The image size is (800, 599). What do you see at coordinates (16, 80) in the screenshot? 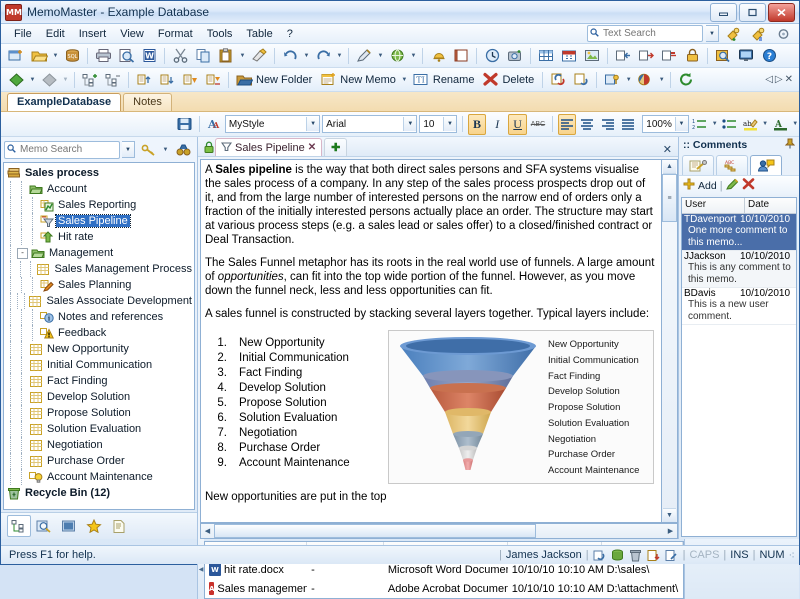
I see `back-icon` at bounding box center [16, 80].